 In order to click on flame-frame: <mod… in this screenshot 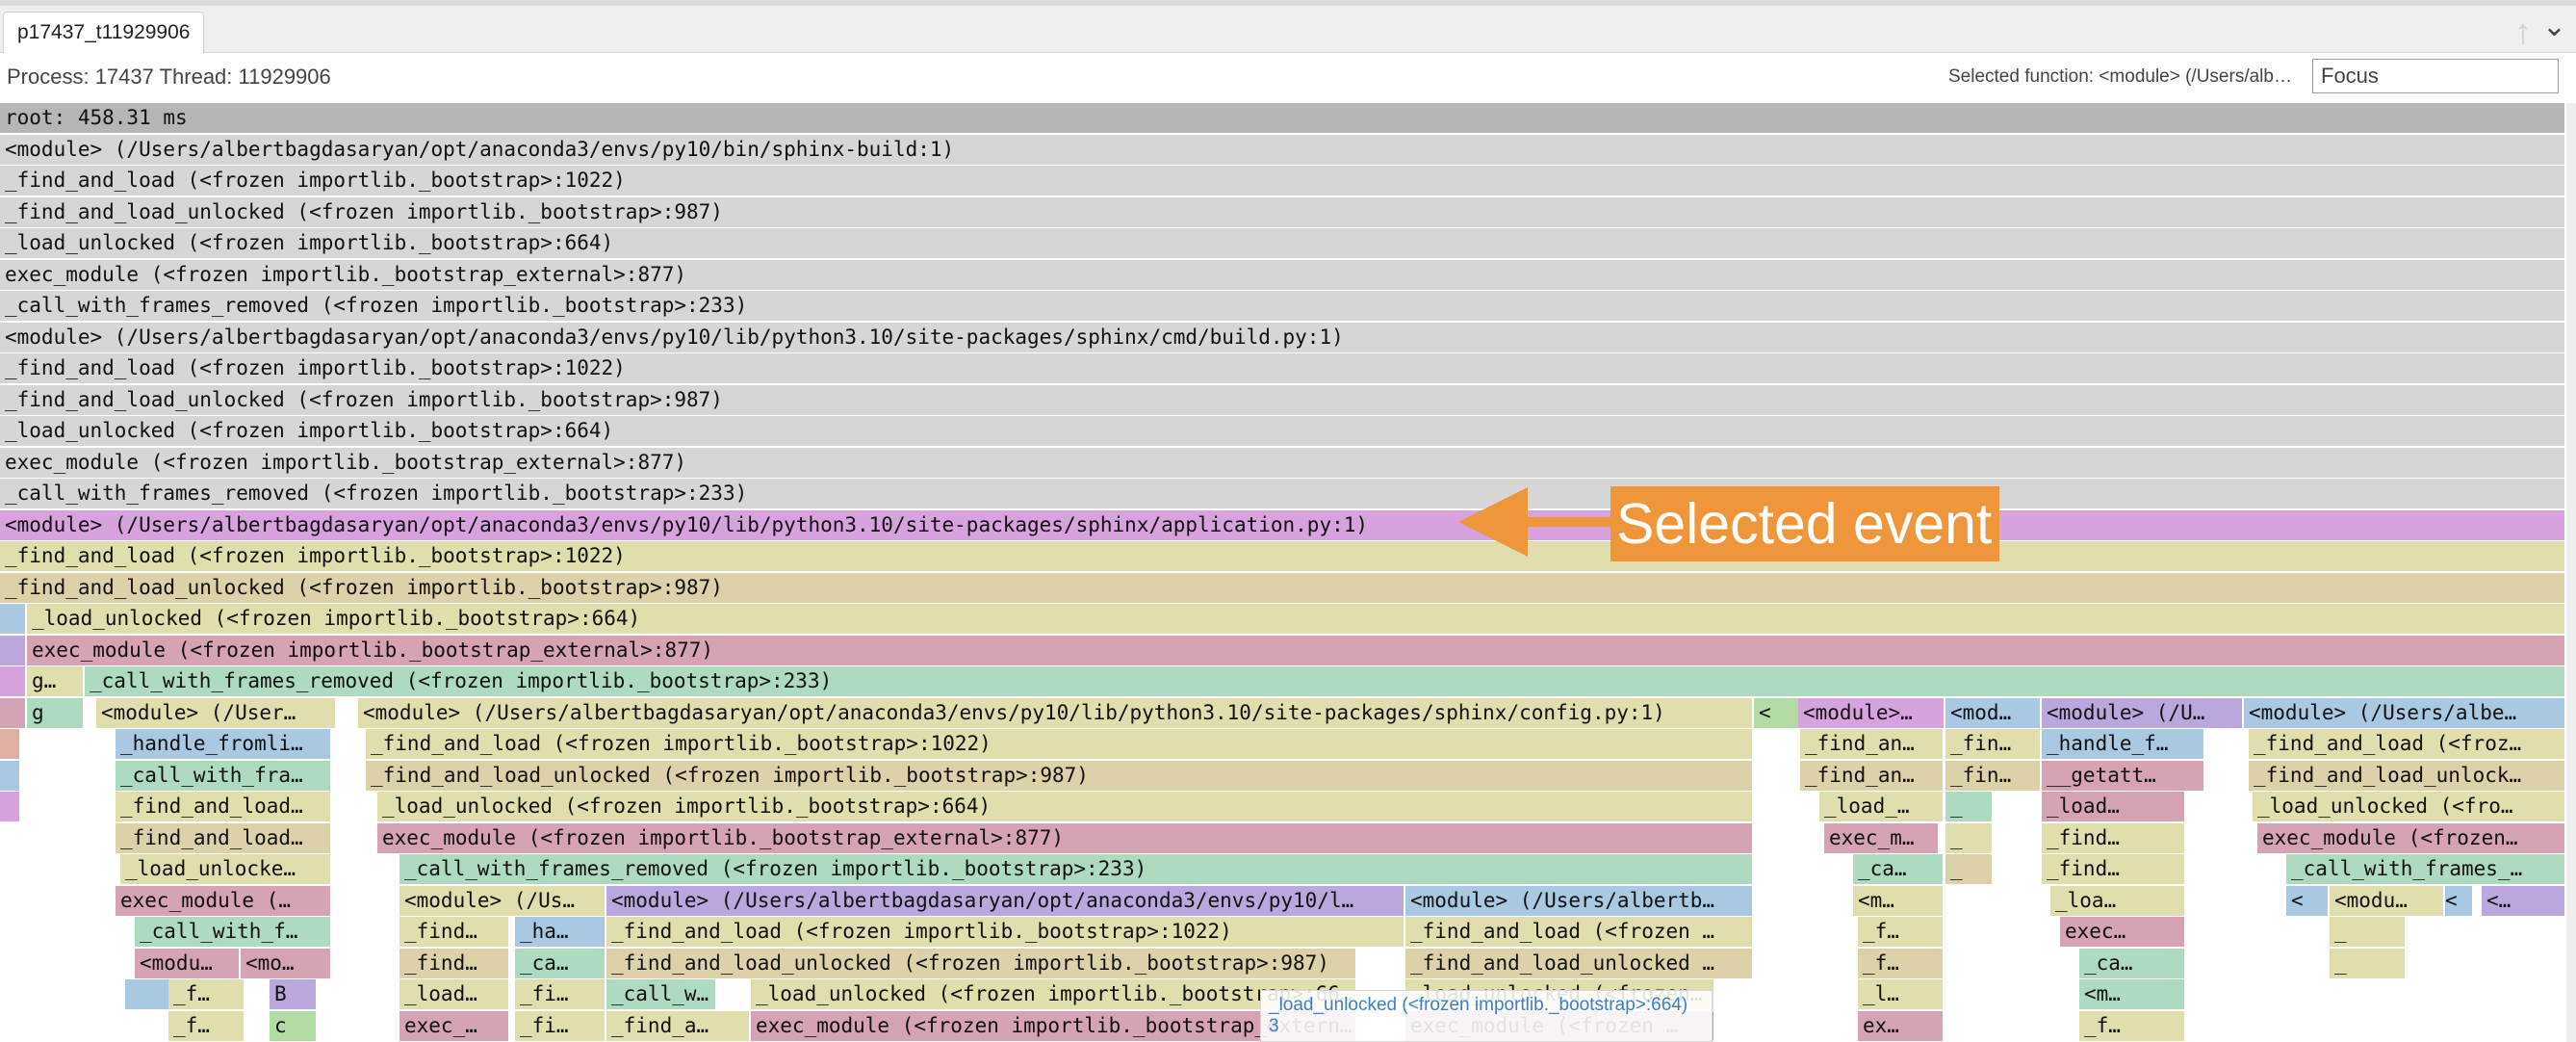, I will do `click(1993, 713)`.